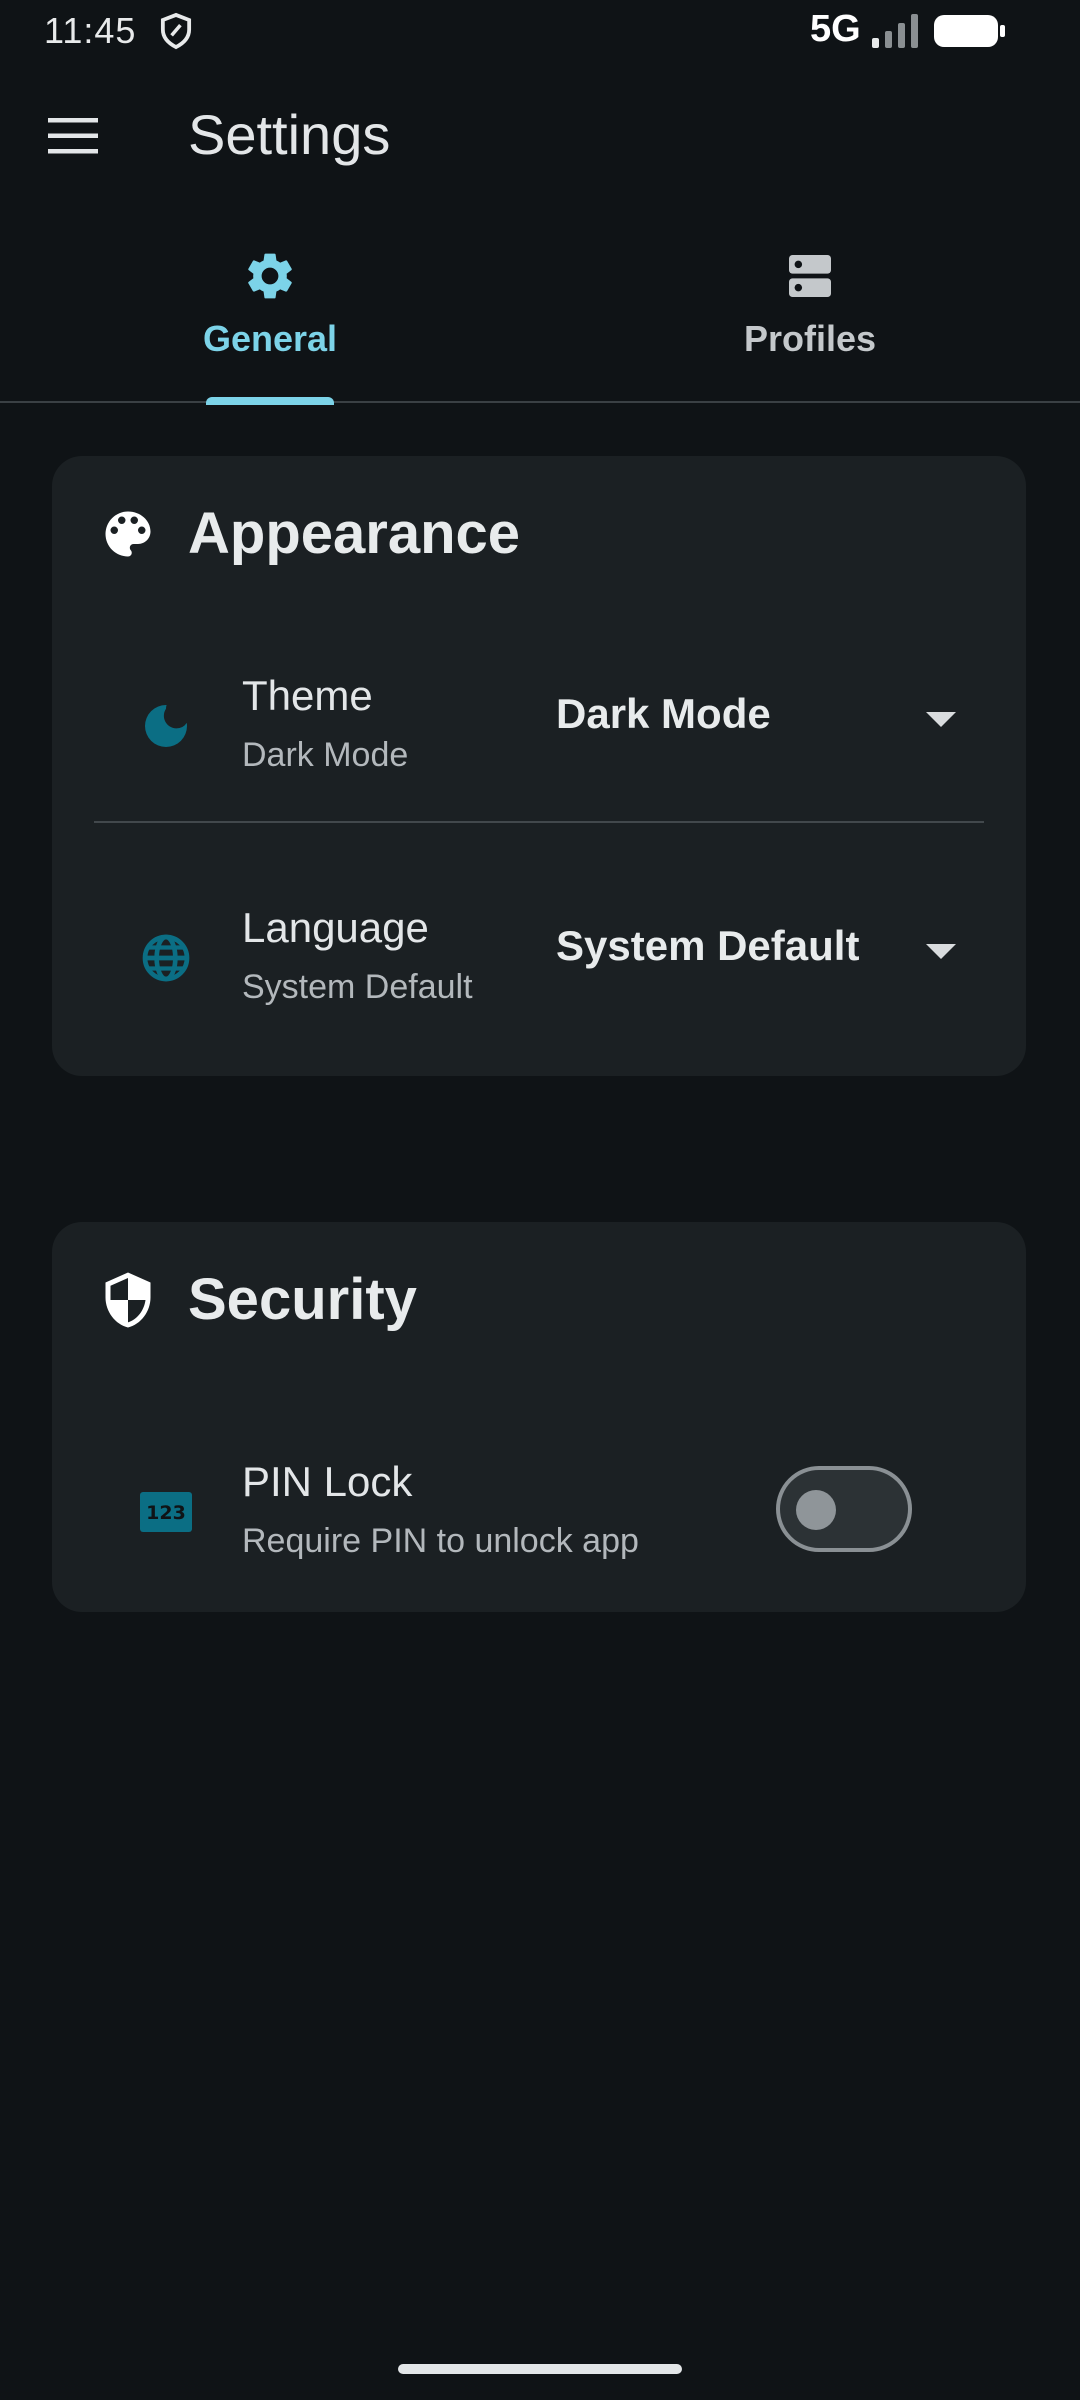 This screenshot has width=1080, height=2400. Describe the element at coordinates (335, 927) in the screenshot. I see `language-title: Language` at that location.